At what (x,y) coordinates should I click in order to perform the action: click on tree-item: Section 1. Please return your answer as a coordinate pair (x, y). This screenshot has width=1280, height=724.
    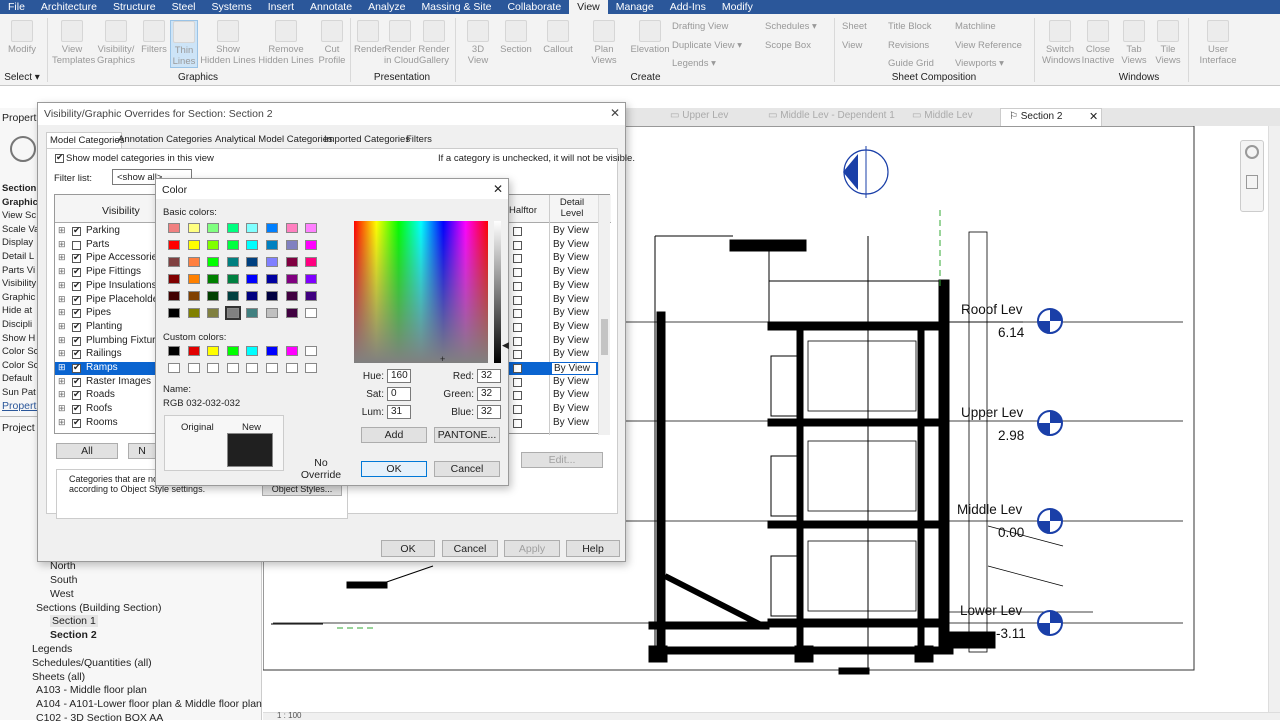
    Looking at the image, I should click on (74, 621).